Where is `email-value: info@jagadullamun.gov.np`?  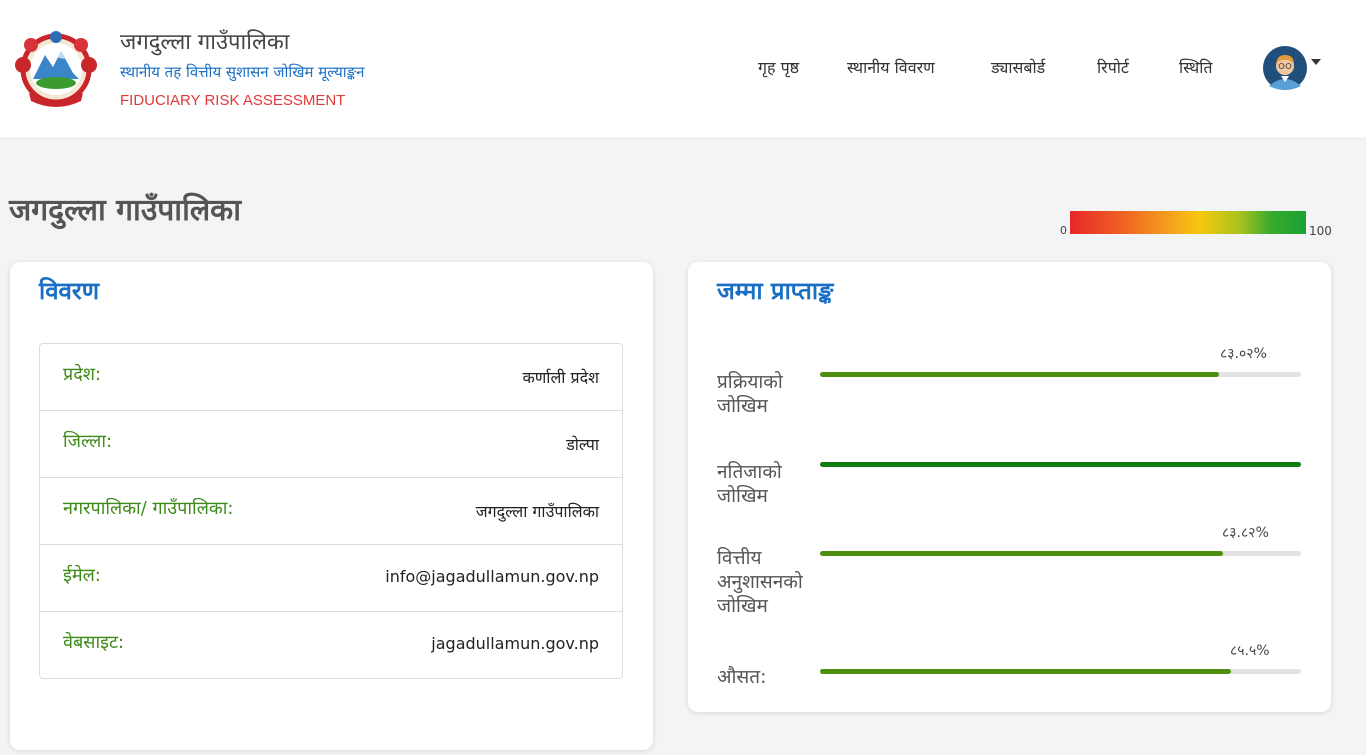 email-value: info@jagadullamun.gov.np is located at coordinates (492, 576).